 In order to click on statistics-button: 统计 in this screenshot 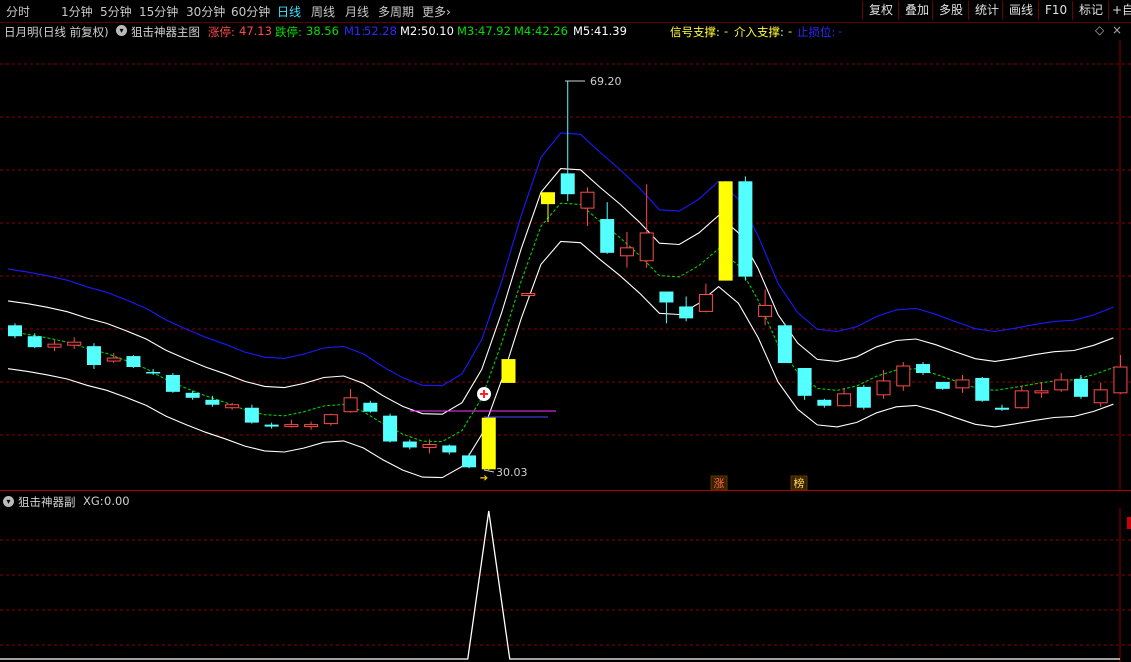, I will do `click(985, 10)`.